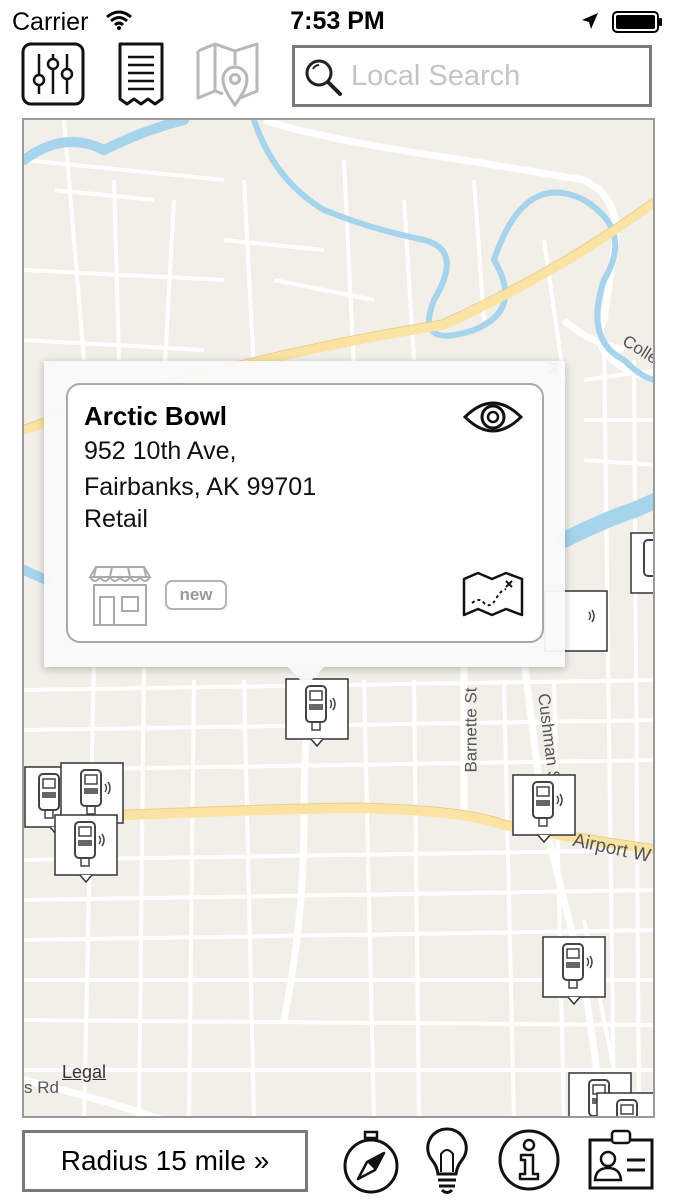 This screenshot has width=675, height=1200. I want to click on filter-button, so click(53, 76).